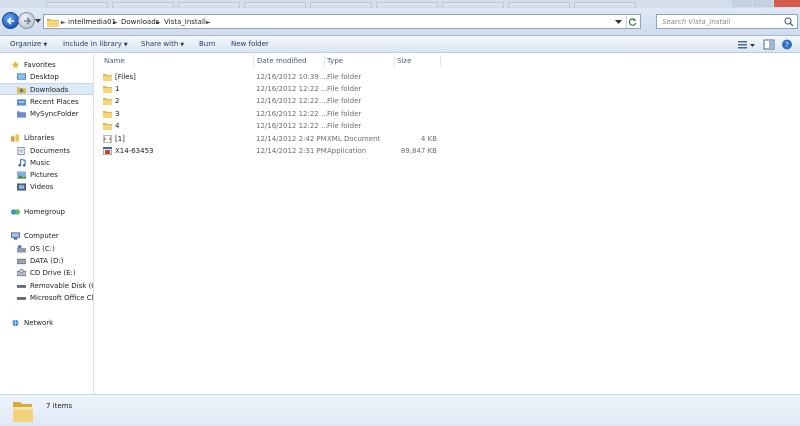 Image resolution: width=800 pixels, height=426 pixels. I want to click on nav-homegroup: Homegroup, so click(46, 212).